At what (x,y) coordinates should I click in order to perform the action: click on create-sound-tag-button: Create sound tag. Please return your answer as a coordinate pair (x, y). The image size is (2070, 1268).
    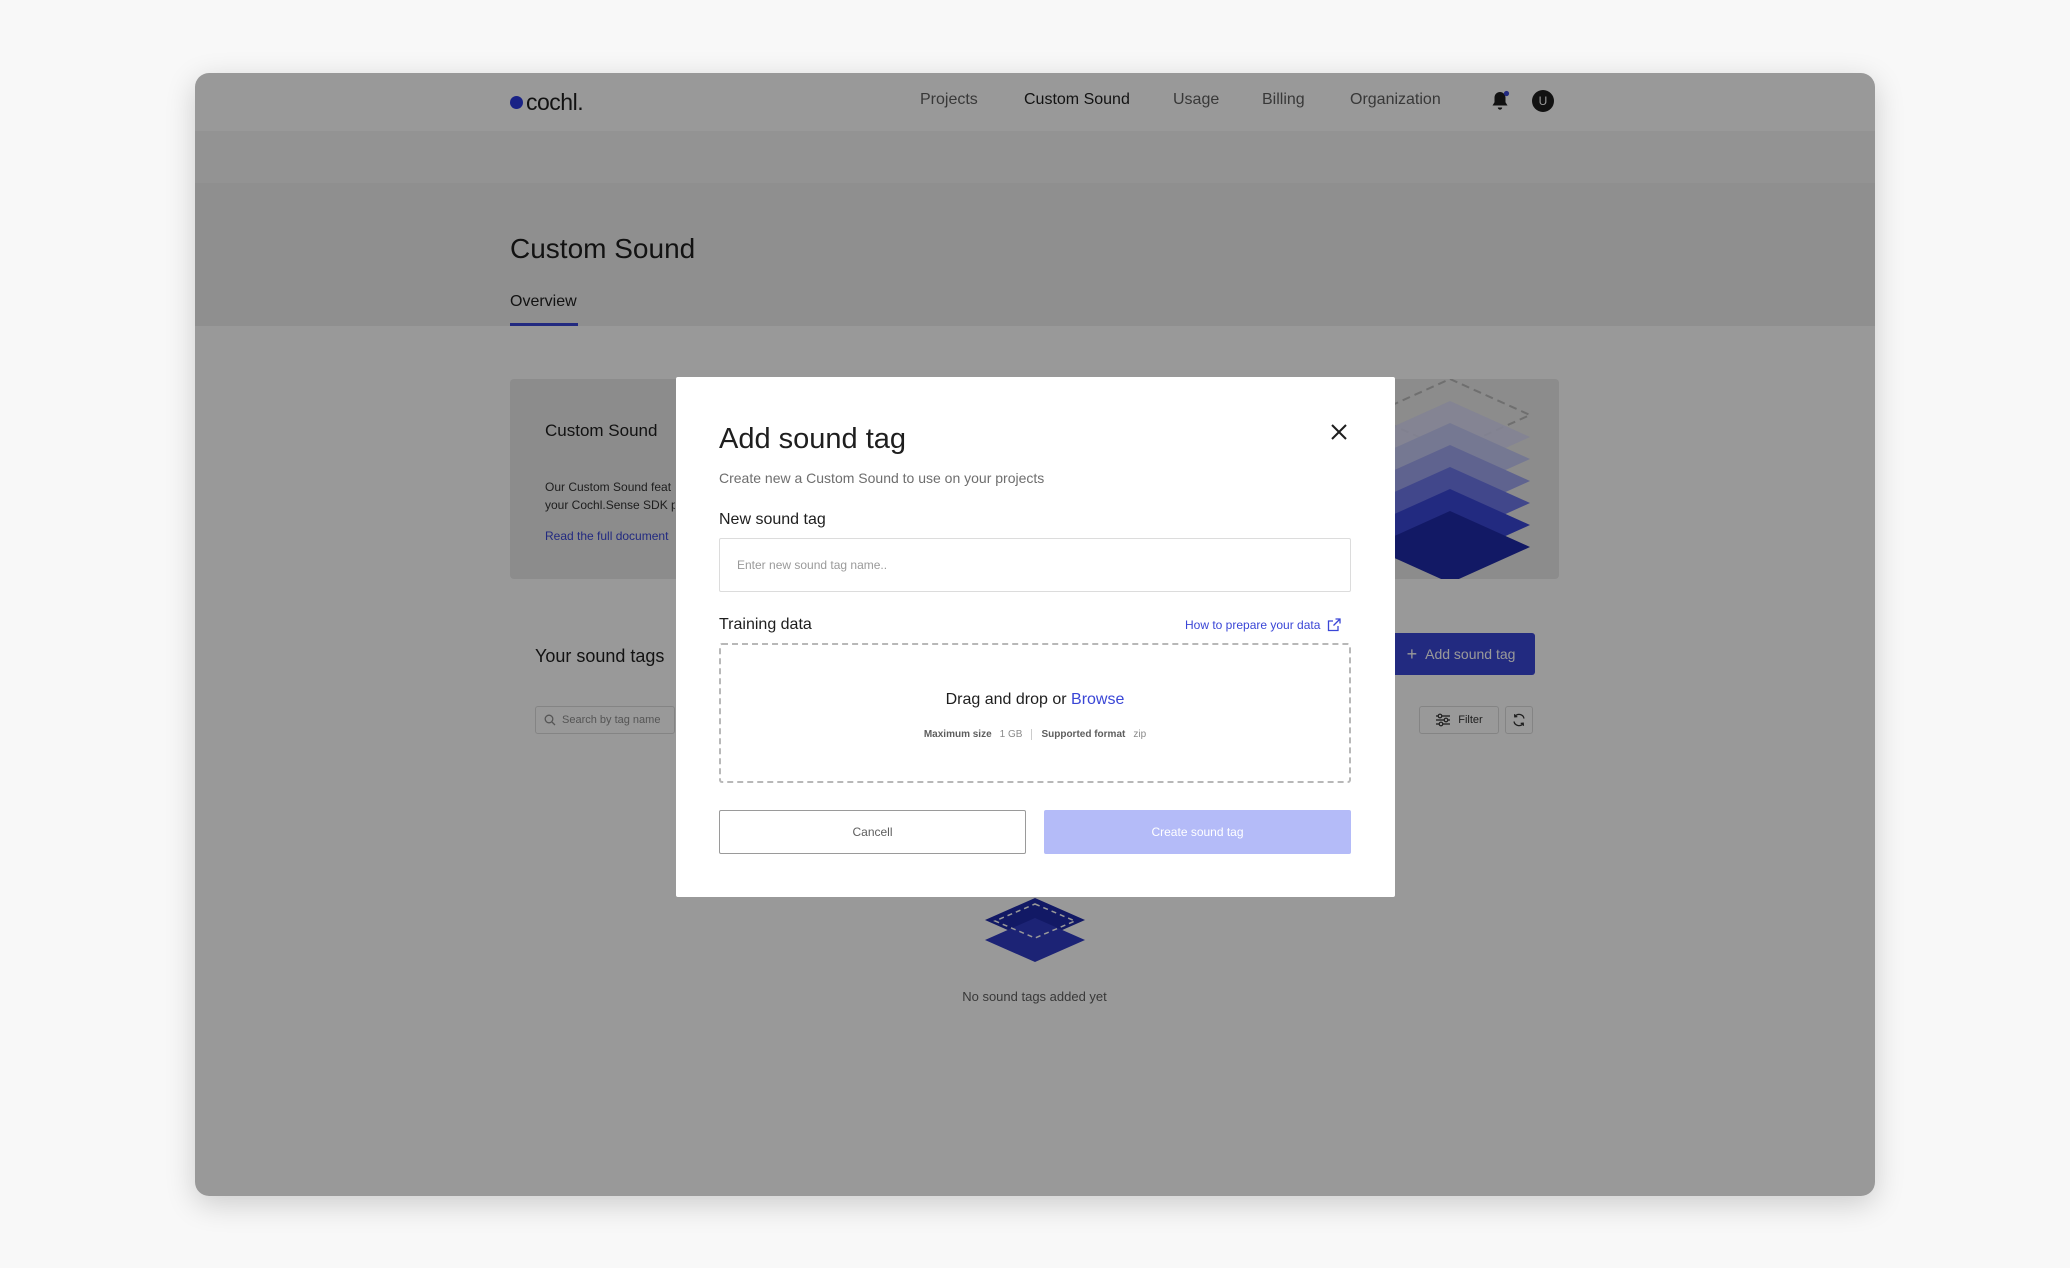
    Looking at the image, I should click on (1197, 832).